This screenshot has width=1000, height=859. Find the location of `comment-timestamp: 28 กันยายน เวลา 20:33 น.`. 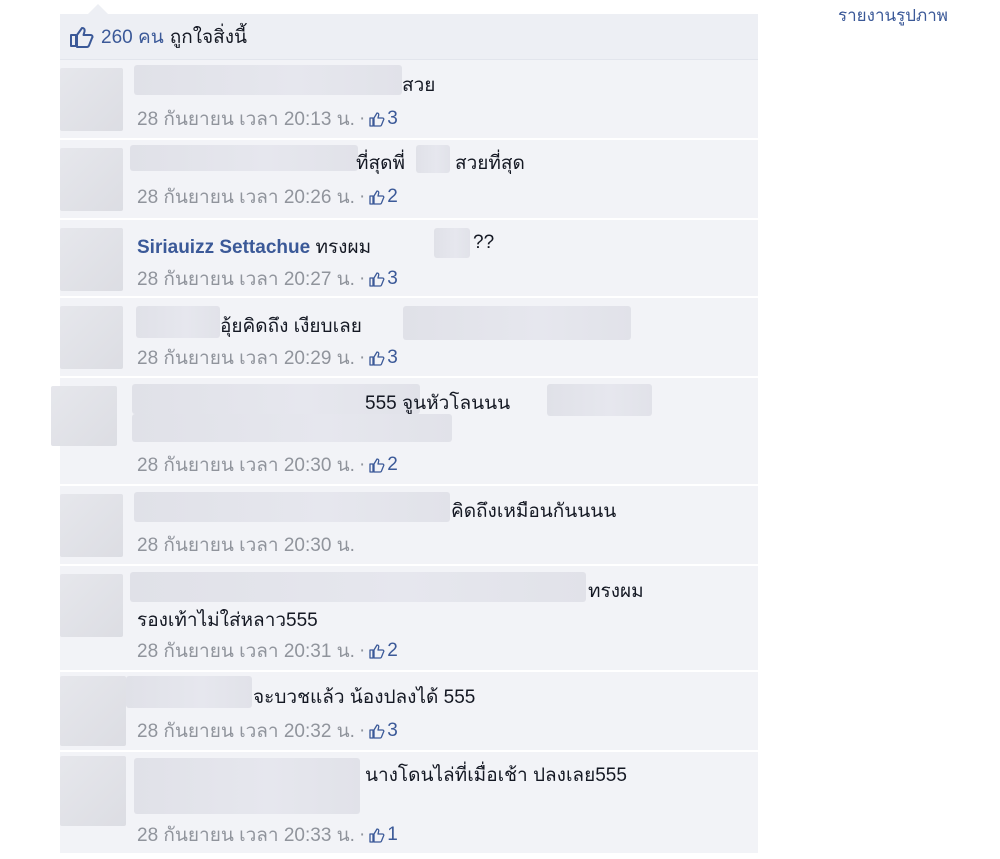

comment-timestamp: 28 กันยายน เวลา 20:33 น. is located at coordinates (246, 835).